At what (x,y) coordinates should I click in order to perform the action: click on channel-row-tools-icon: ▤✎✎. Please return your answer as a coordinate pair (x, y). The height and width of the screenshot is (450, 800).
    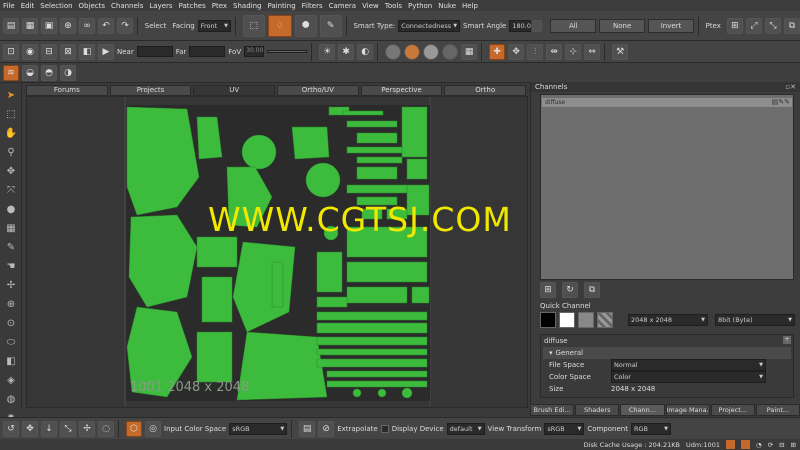
    Looking at the image, I should click on (781, 102).